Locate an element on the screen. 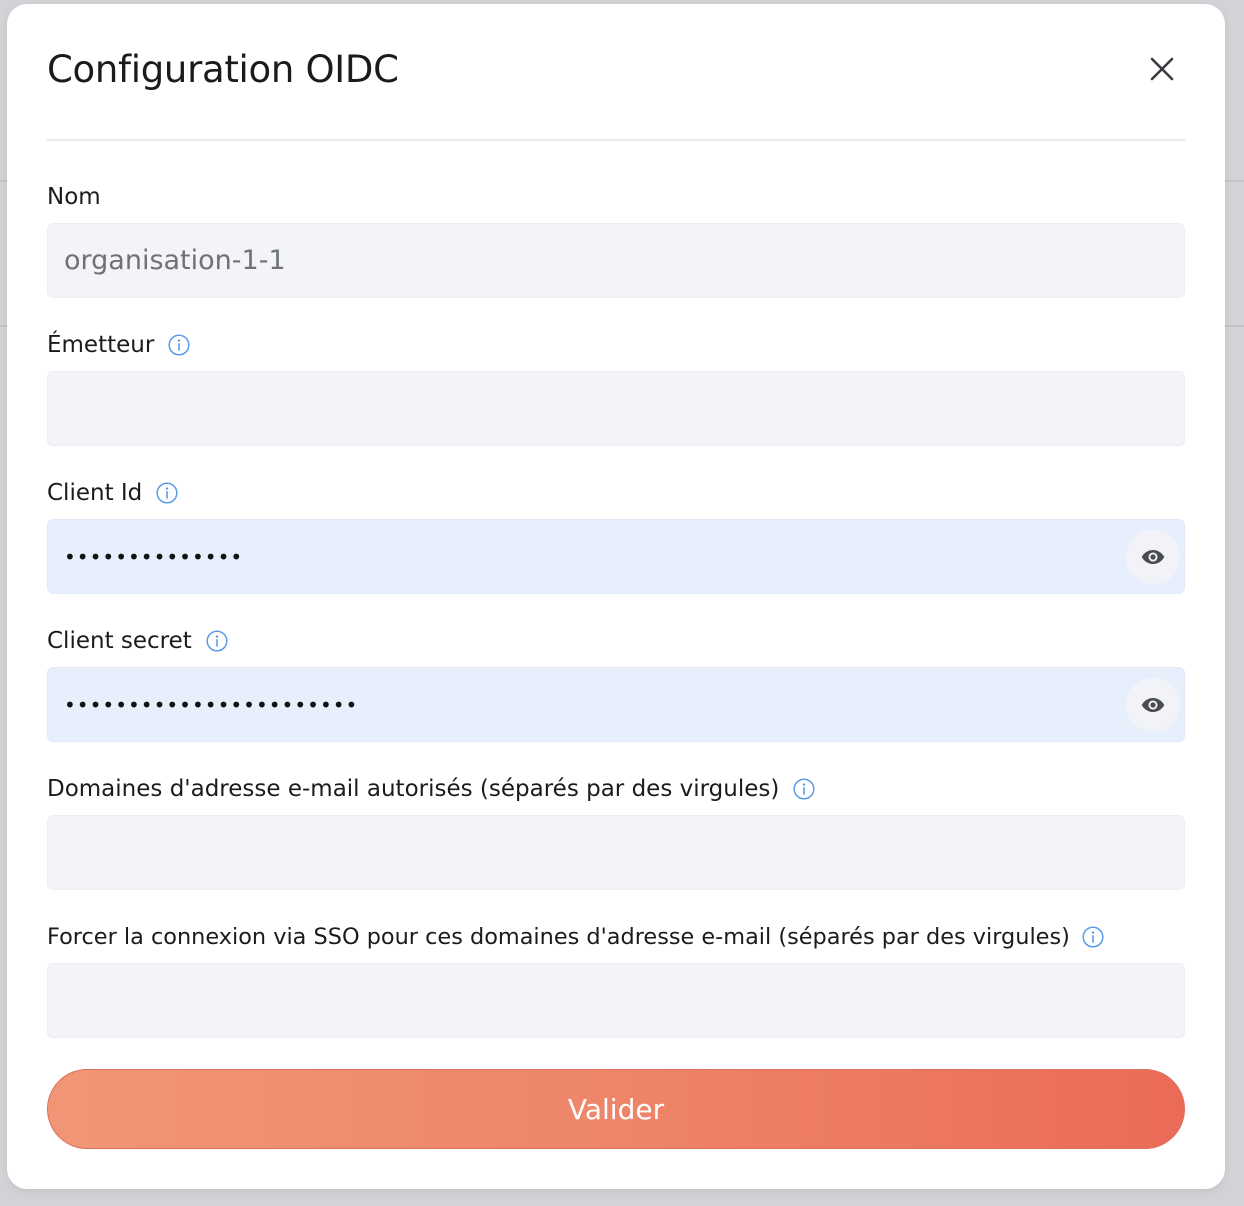 The width and height of the screenshot is (1244, 1206). force-sso-input is located at coordinates (616, 1000).